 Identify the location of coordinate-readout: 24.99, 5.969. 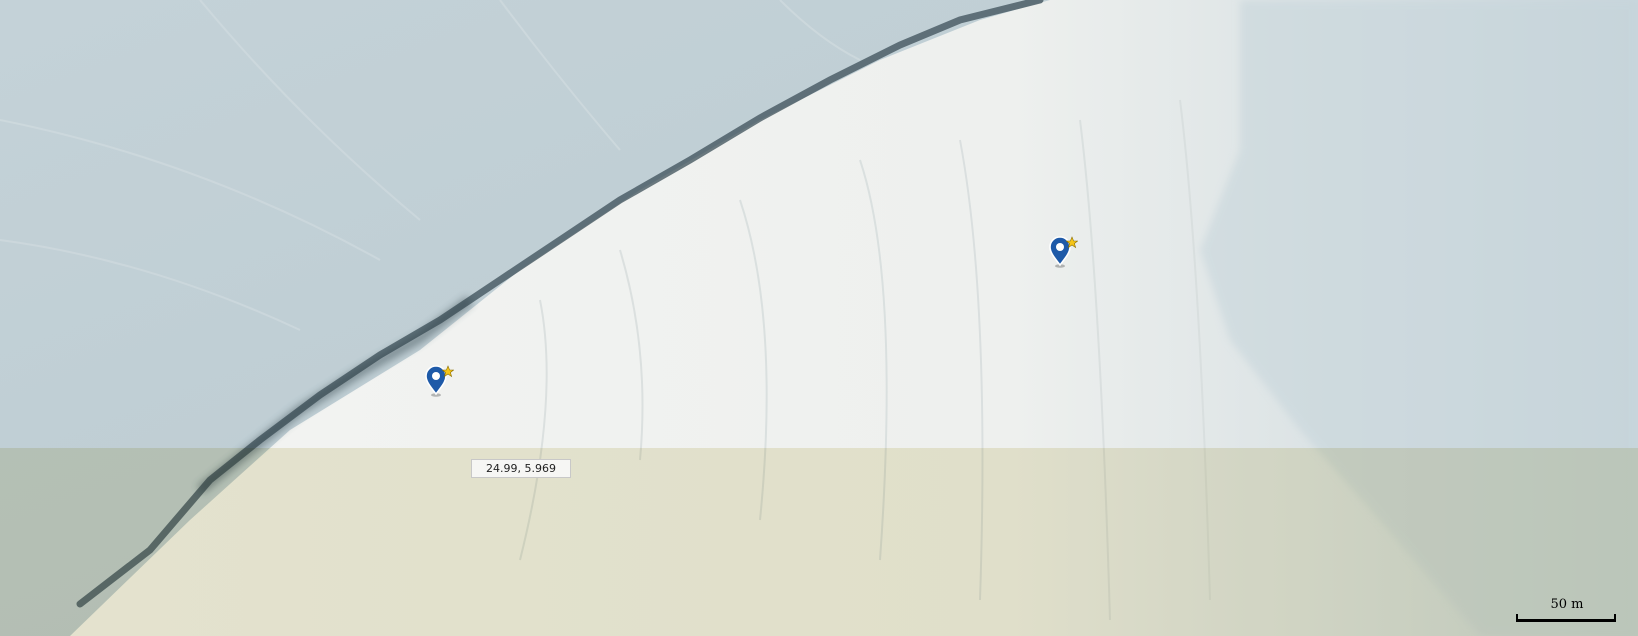
(521, 468).